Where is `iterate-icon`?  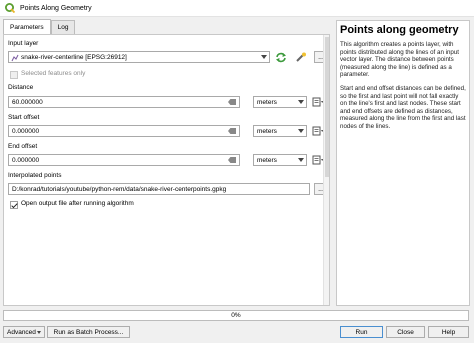
iterate-icon is located at coordinates (281, 57).